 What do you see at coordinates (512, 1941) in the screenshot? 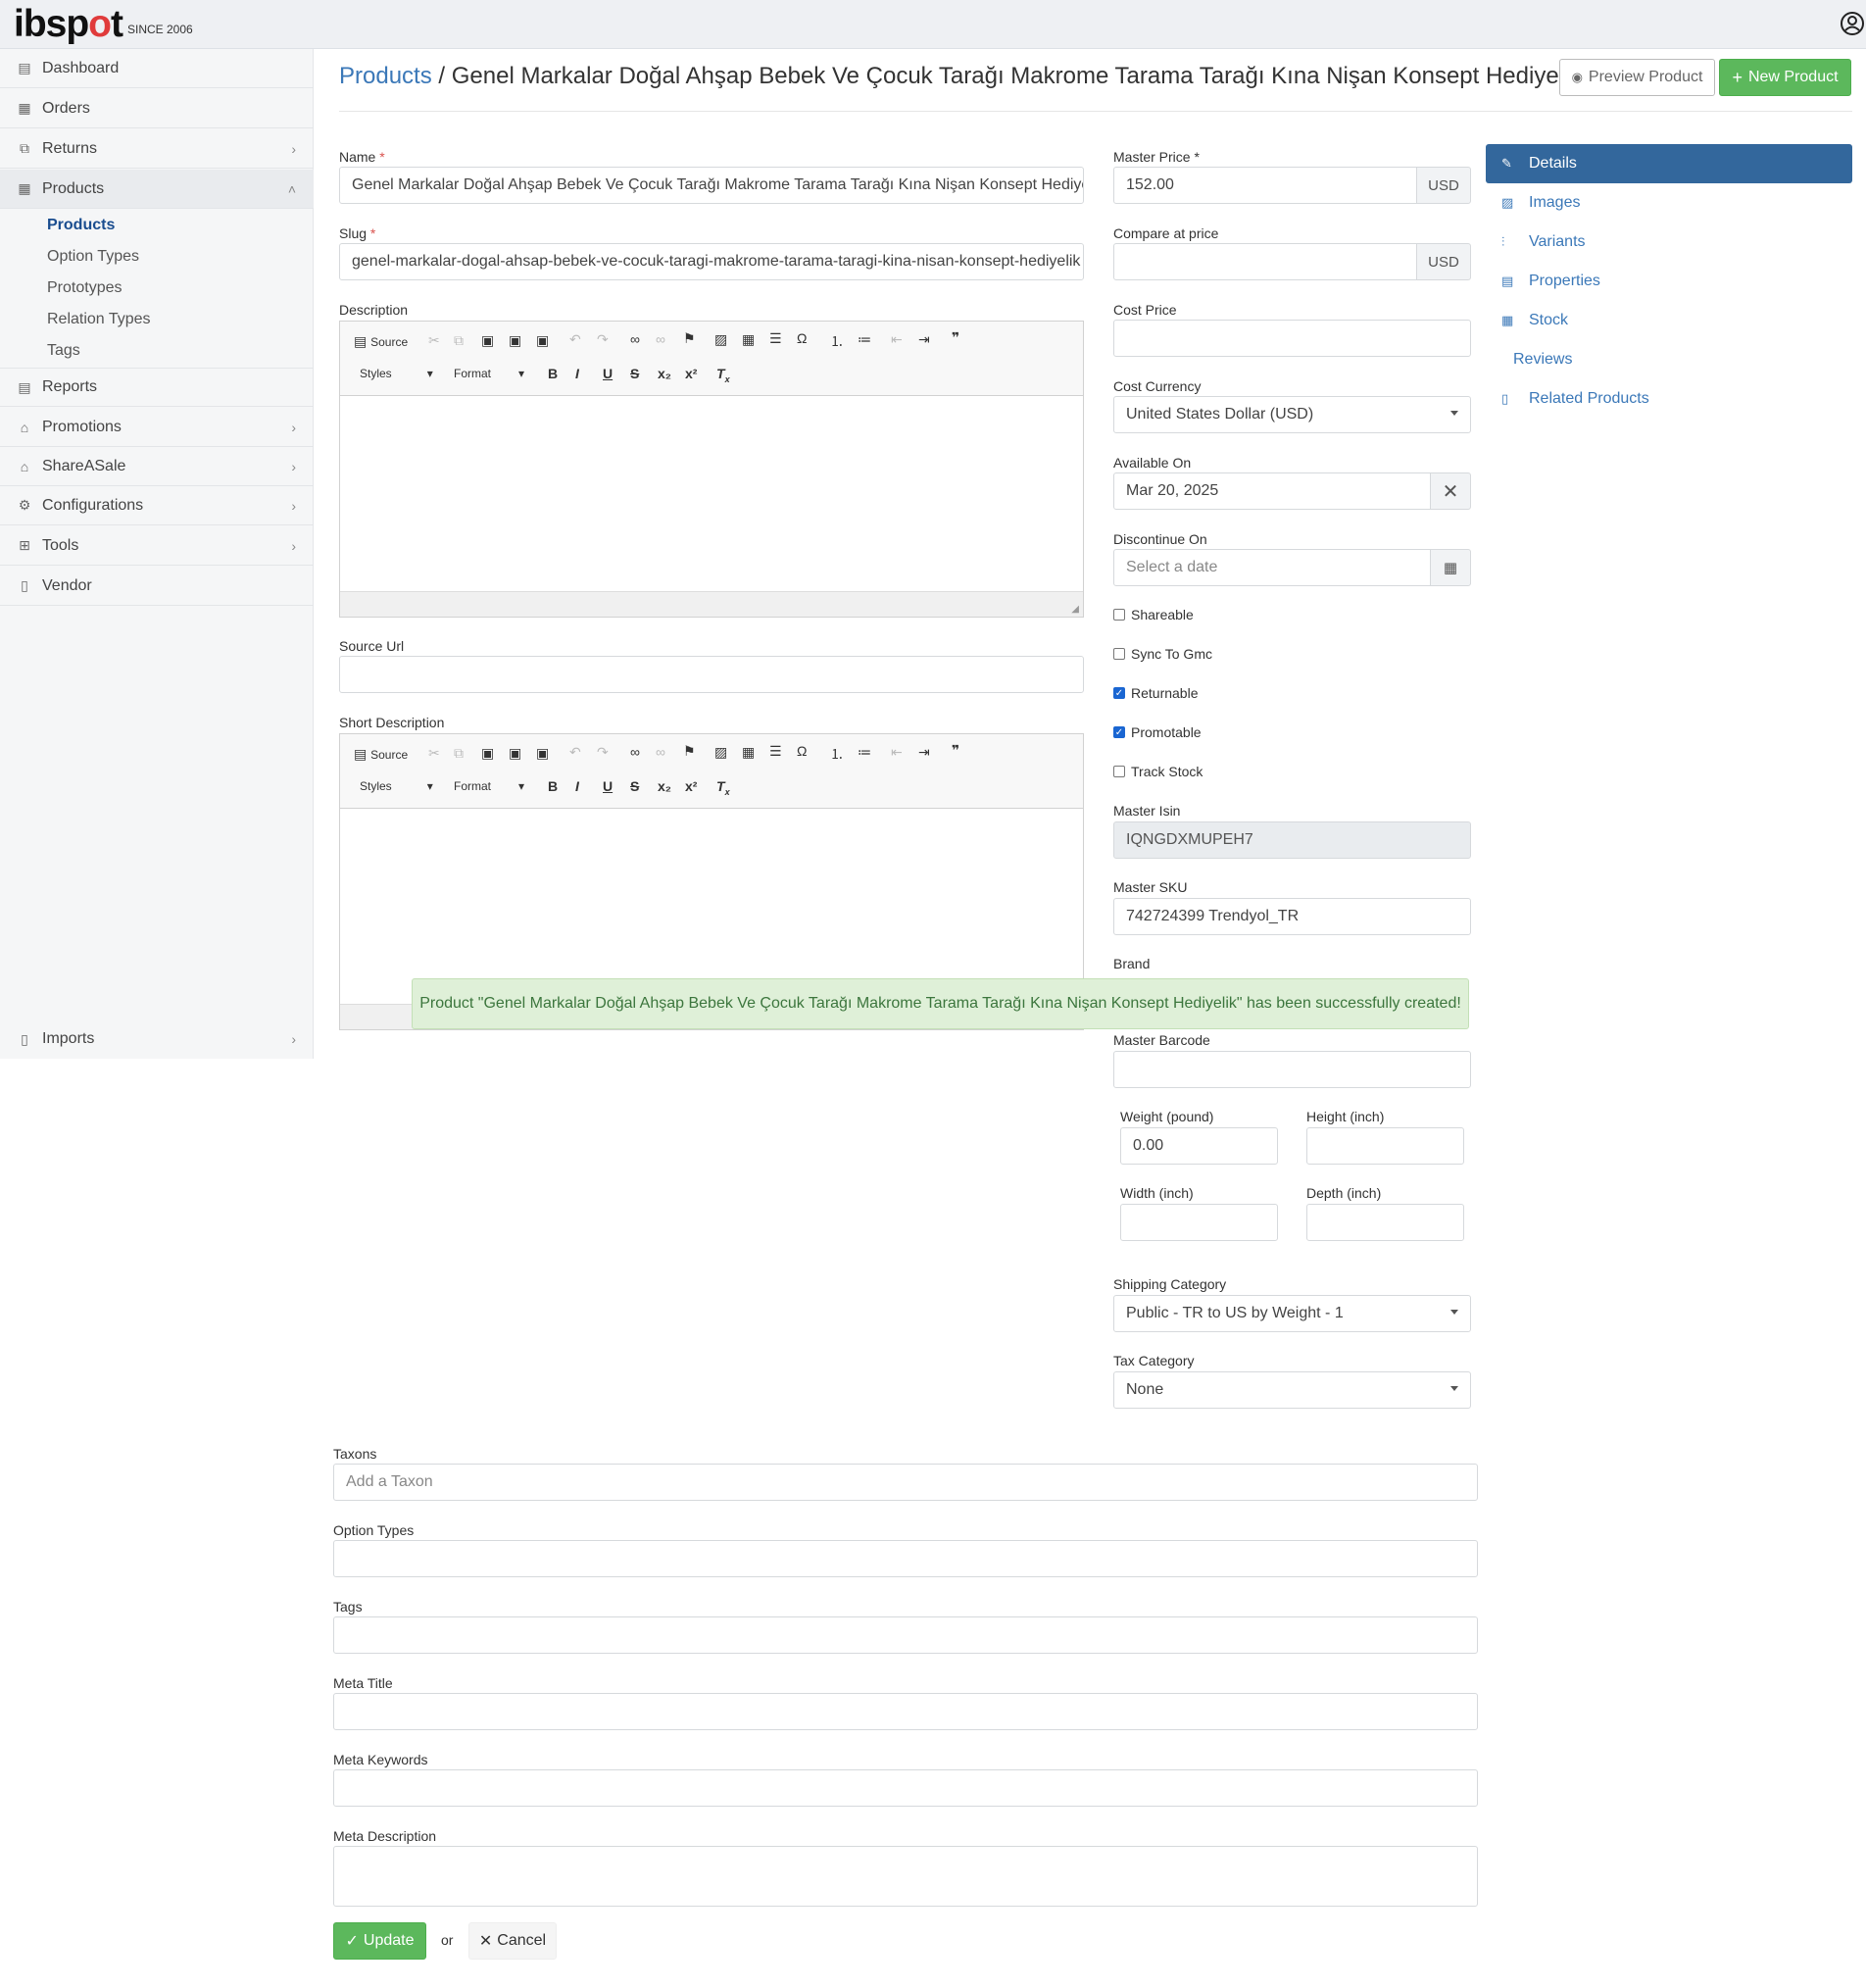
I see `cancel-button: ✕ Cancel` at bounding box center [512, 1941].